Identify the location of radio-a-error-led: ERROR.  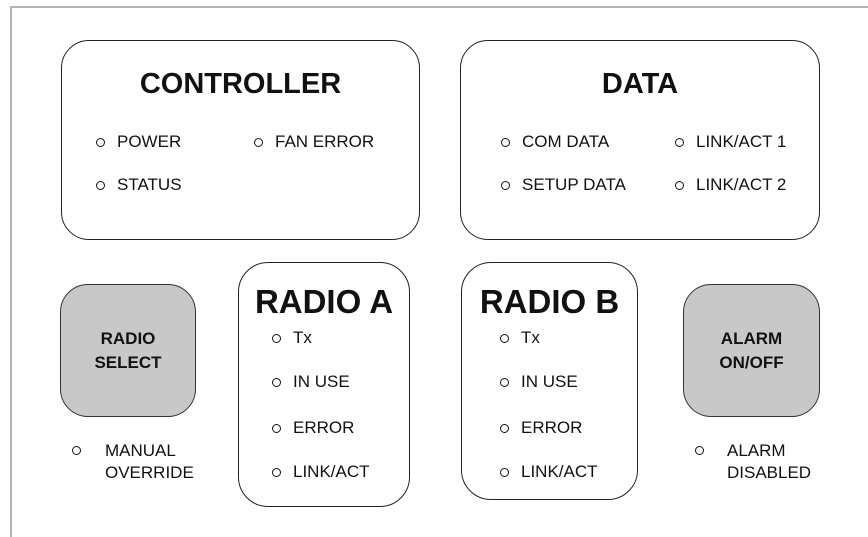
(313, 428).